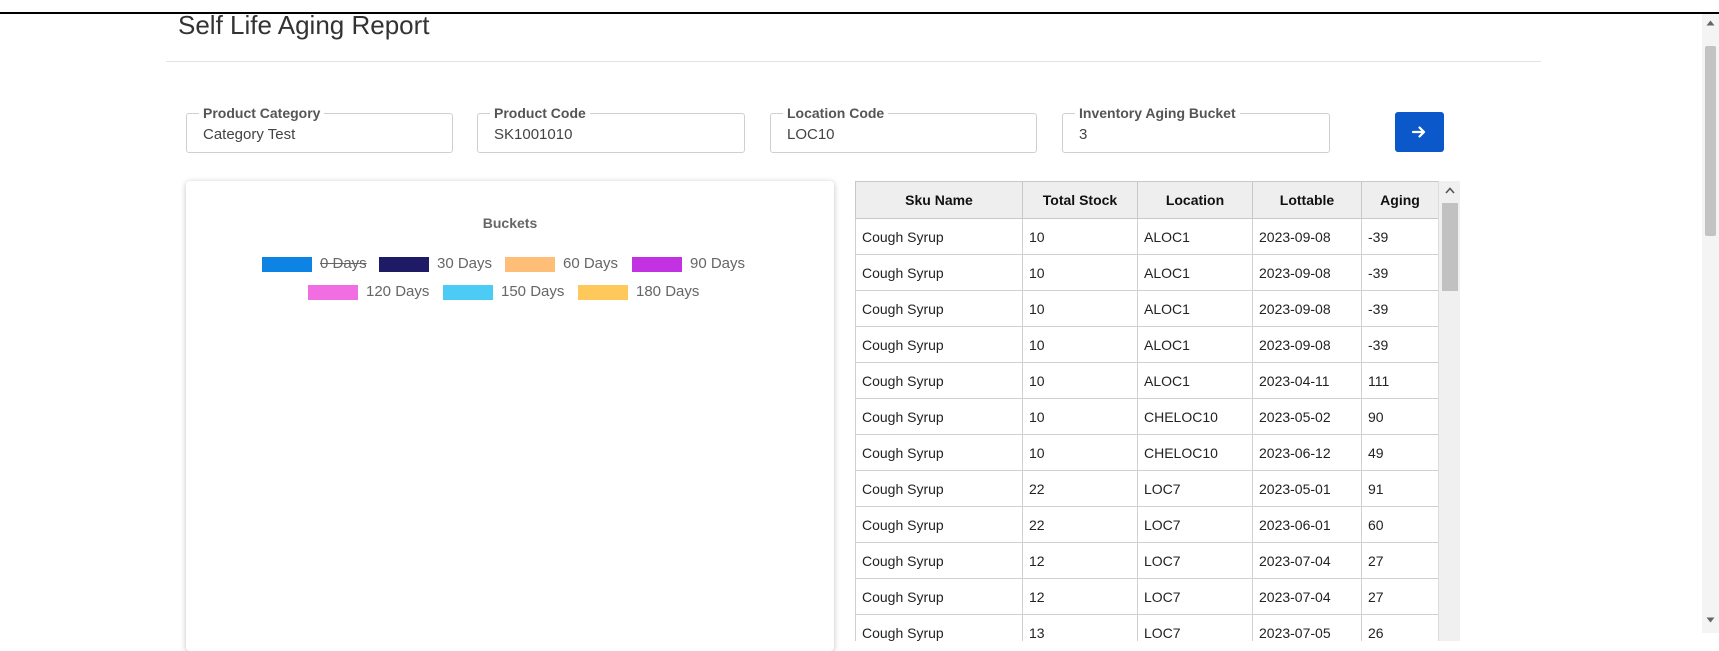 The image size is (1719, 651). What do you see at coordinates (1307, 200) in the screenshot?
I see `column-header-lottable: Lottable` at bounding box center [1307, 200].